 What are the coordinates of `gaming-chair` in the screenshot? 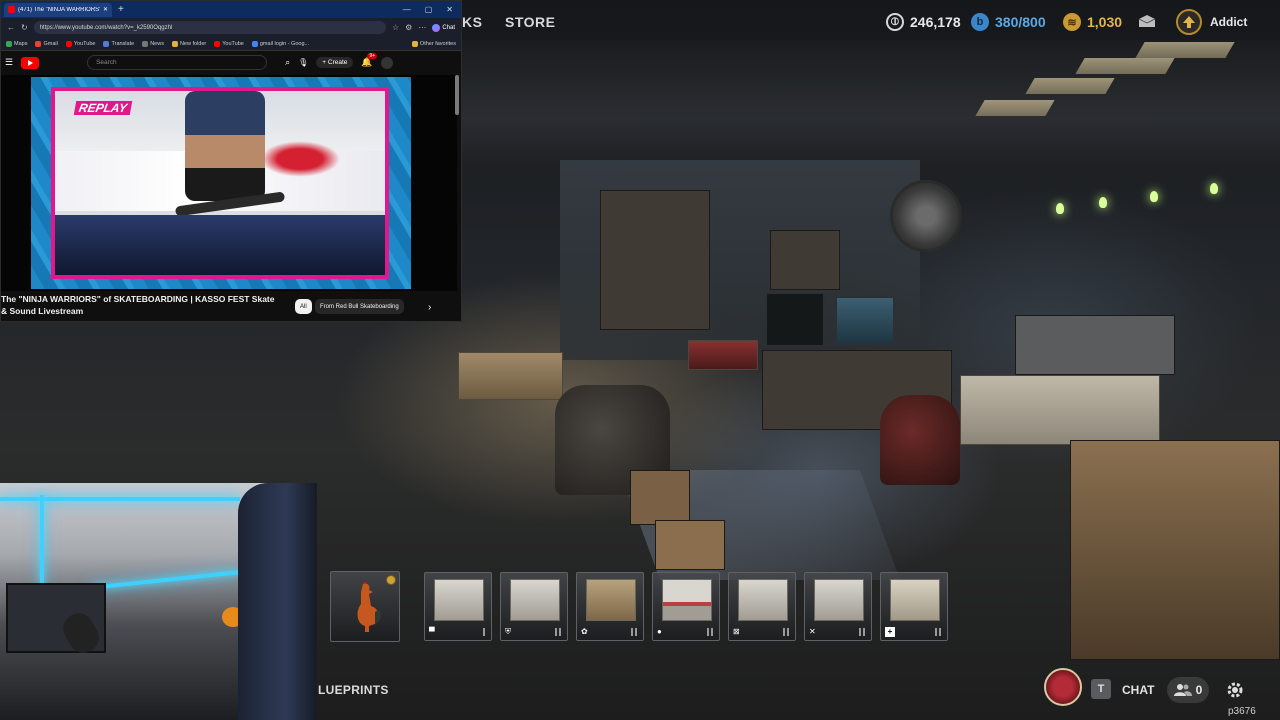 It's located at (277, 601).